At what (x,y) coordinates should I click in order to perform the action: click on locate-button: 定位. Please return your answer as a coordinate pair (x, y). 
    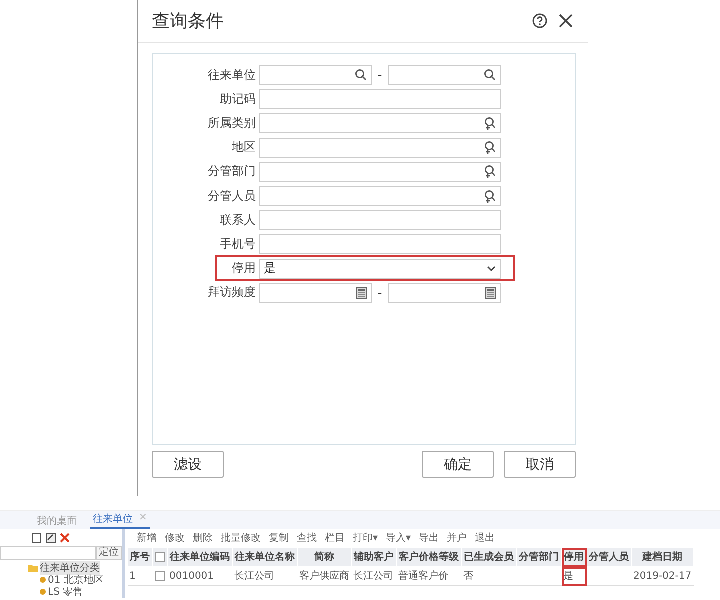
    Looking at the image, I should click on (109, 553).